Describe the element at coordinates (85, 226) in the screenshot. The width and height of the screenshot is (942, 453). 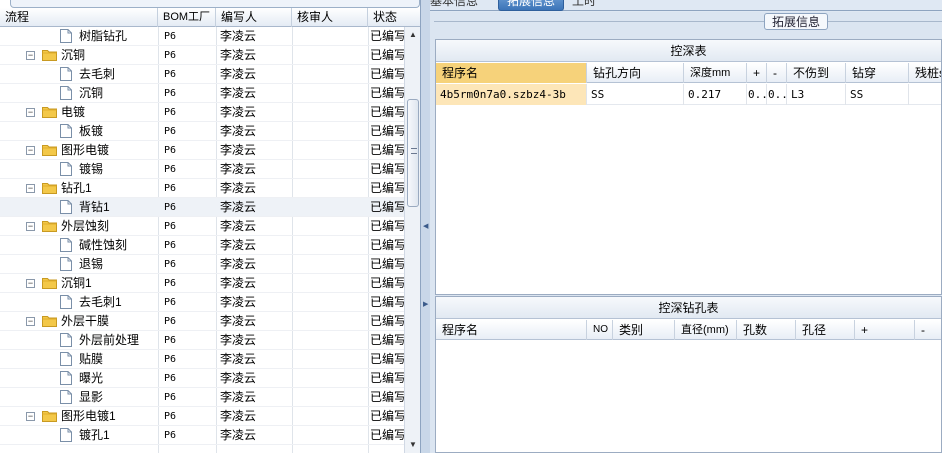
I see `tree-item-label: 外层蚀刻` at that location.